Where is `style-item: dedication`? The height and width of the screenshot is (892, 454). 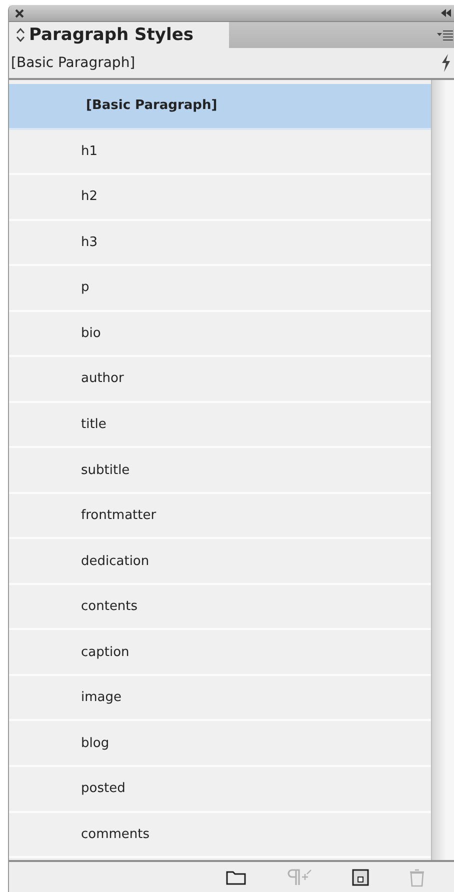 style-item: dedication is located at coordinates (220, 562).